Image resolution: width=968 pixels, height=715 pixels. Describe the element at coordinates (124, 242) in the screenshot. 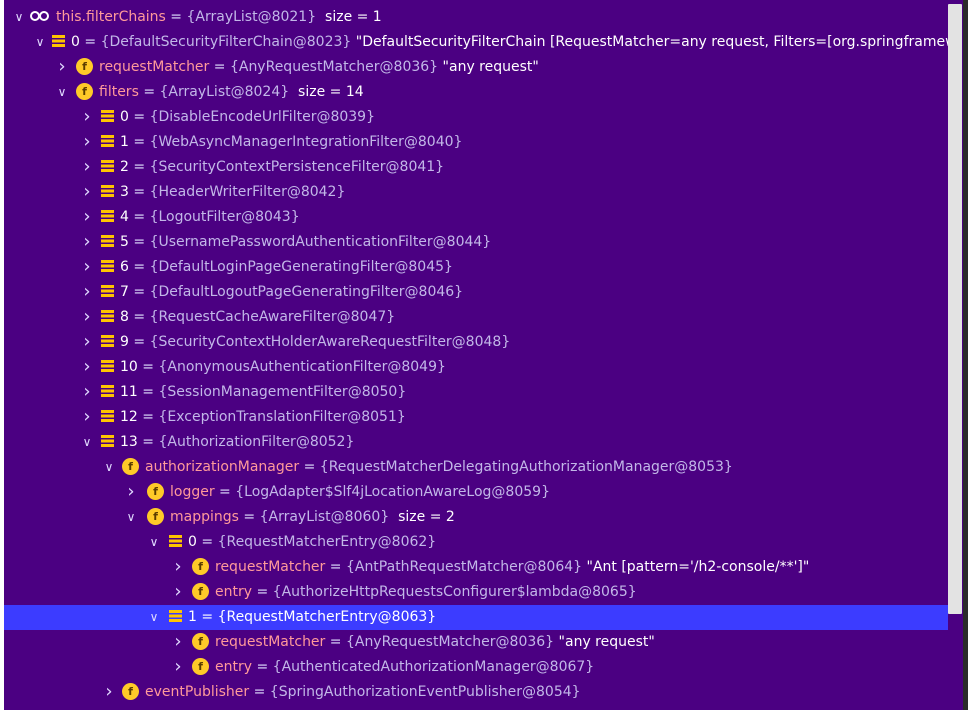

I see `variable-name: 5` at that location.